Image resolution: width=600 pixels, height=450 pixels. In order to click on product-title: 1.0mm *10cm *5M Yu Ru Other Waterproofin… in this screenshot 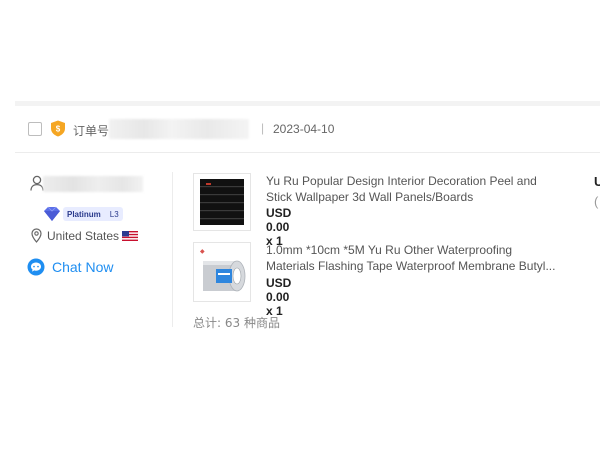, I will do `click(421, 258)`.